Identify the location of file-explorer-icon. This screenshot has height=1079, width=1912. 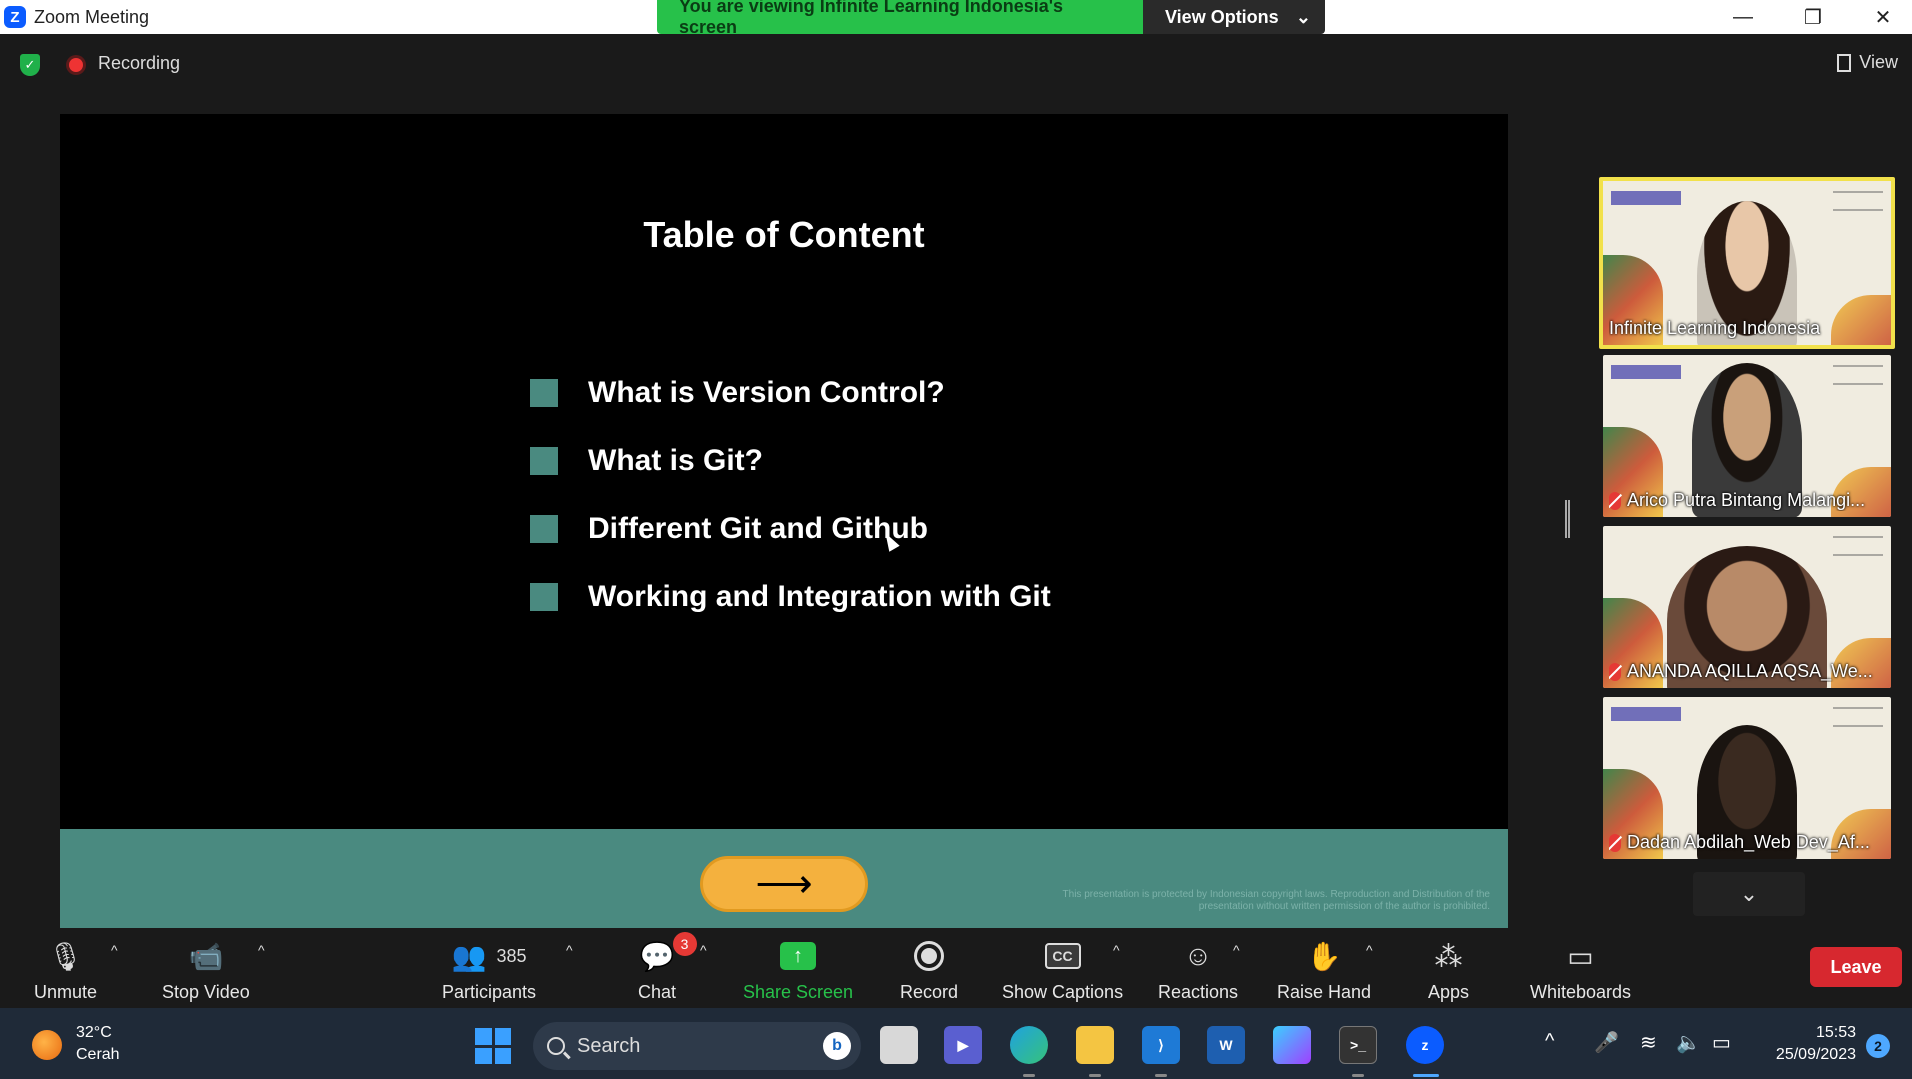
(1095, 1045).